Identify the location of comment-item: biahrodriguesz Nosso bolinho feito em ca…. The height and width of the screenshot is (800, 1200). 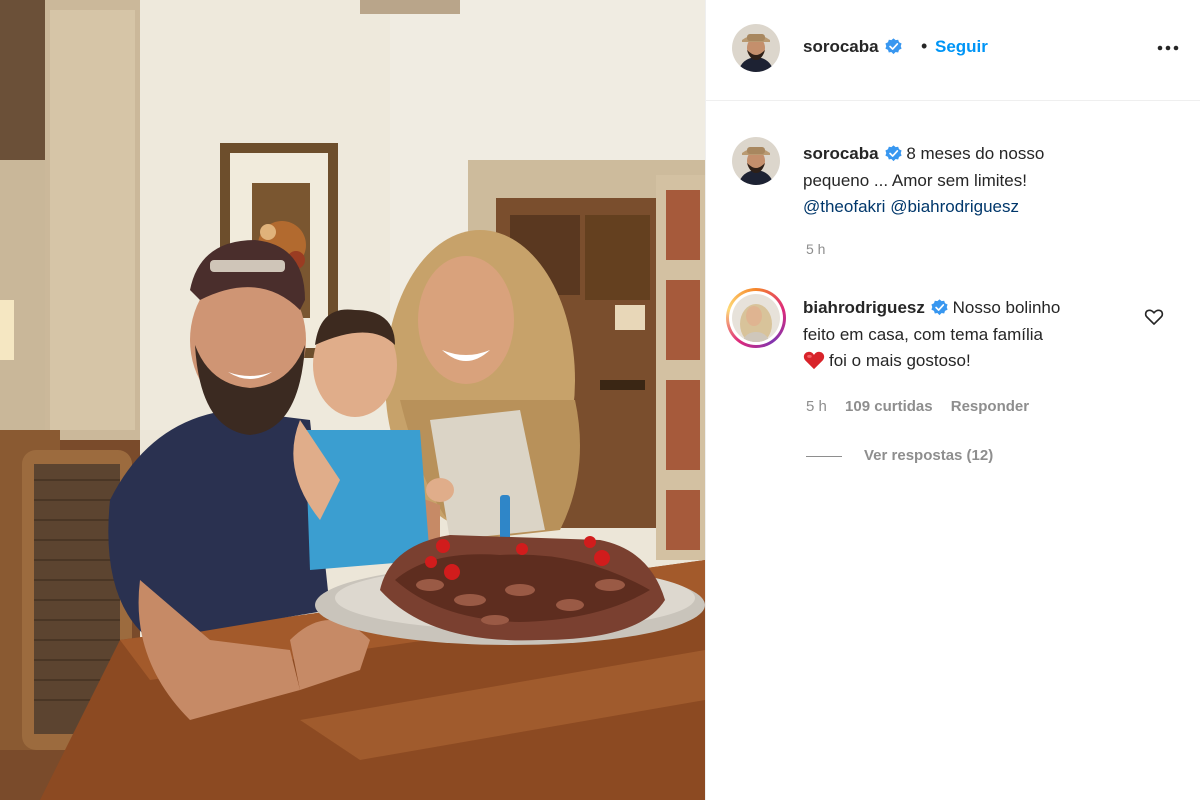
(953, 385).